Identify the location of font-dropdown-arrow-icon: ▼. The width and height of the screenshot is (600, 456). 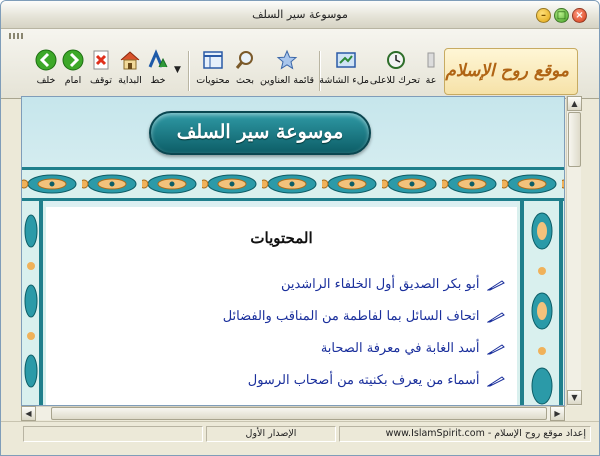
(177, 70).